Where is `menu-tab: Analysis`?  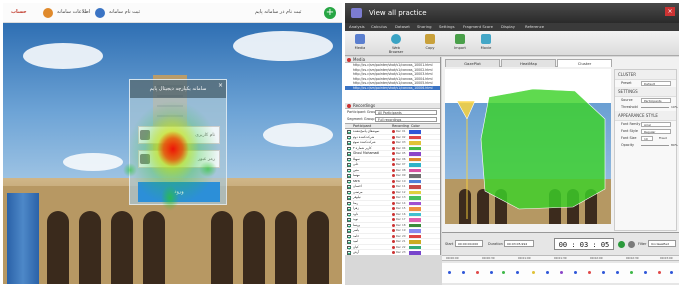
menu-tab: Analysis is located at coordinates (357, 27).